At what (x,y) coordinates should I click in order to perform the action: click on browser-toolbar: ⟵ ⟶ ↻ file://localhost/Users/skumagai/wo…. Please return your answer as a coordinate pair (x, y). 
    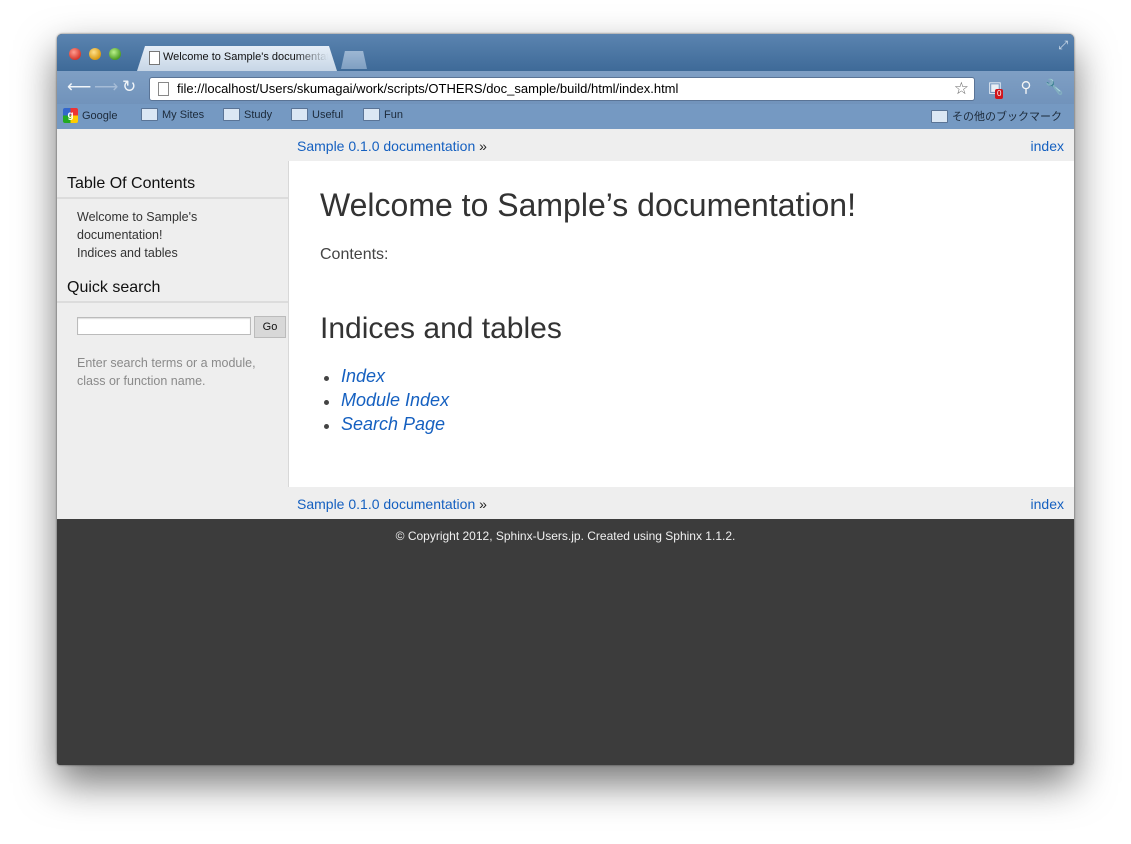
    Looking at the image, I should click on (565, 87).